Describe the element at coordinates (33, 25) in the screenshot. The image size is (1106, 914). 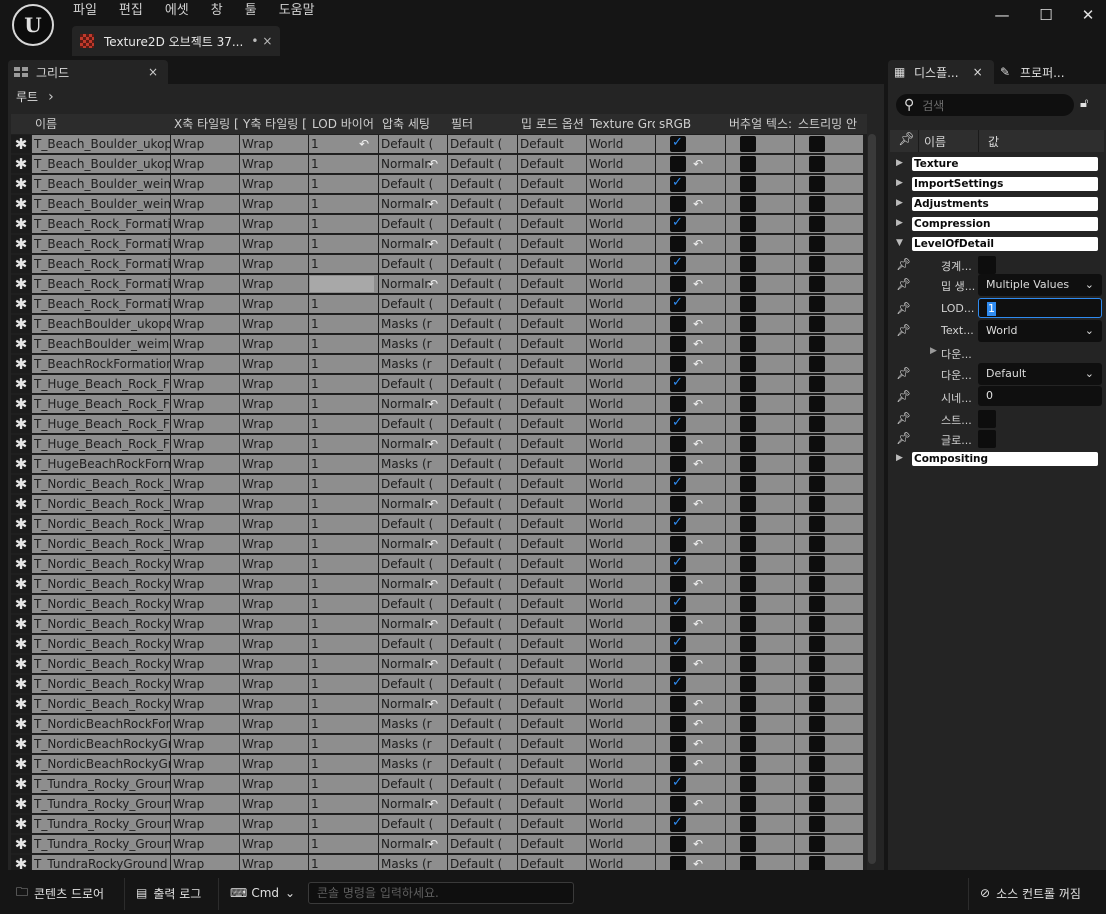
I see `unreal-logo-icon: U` at that location.